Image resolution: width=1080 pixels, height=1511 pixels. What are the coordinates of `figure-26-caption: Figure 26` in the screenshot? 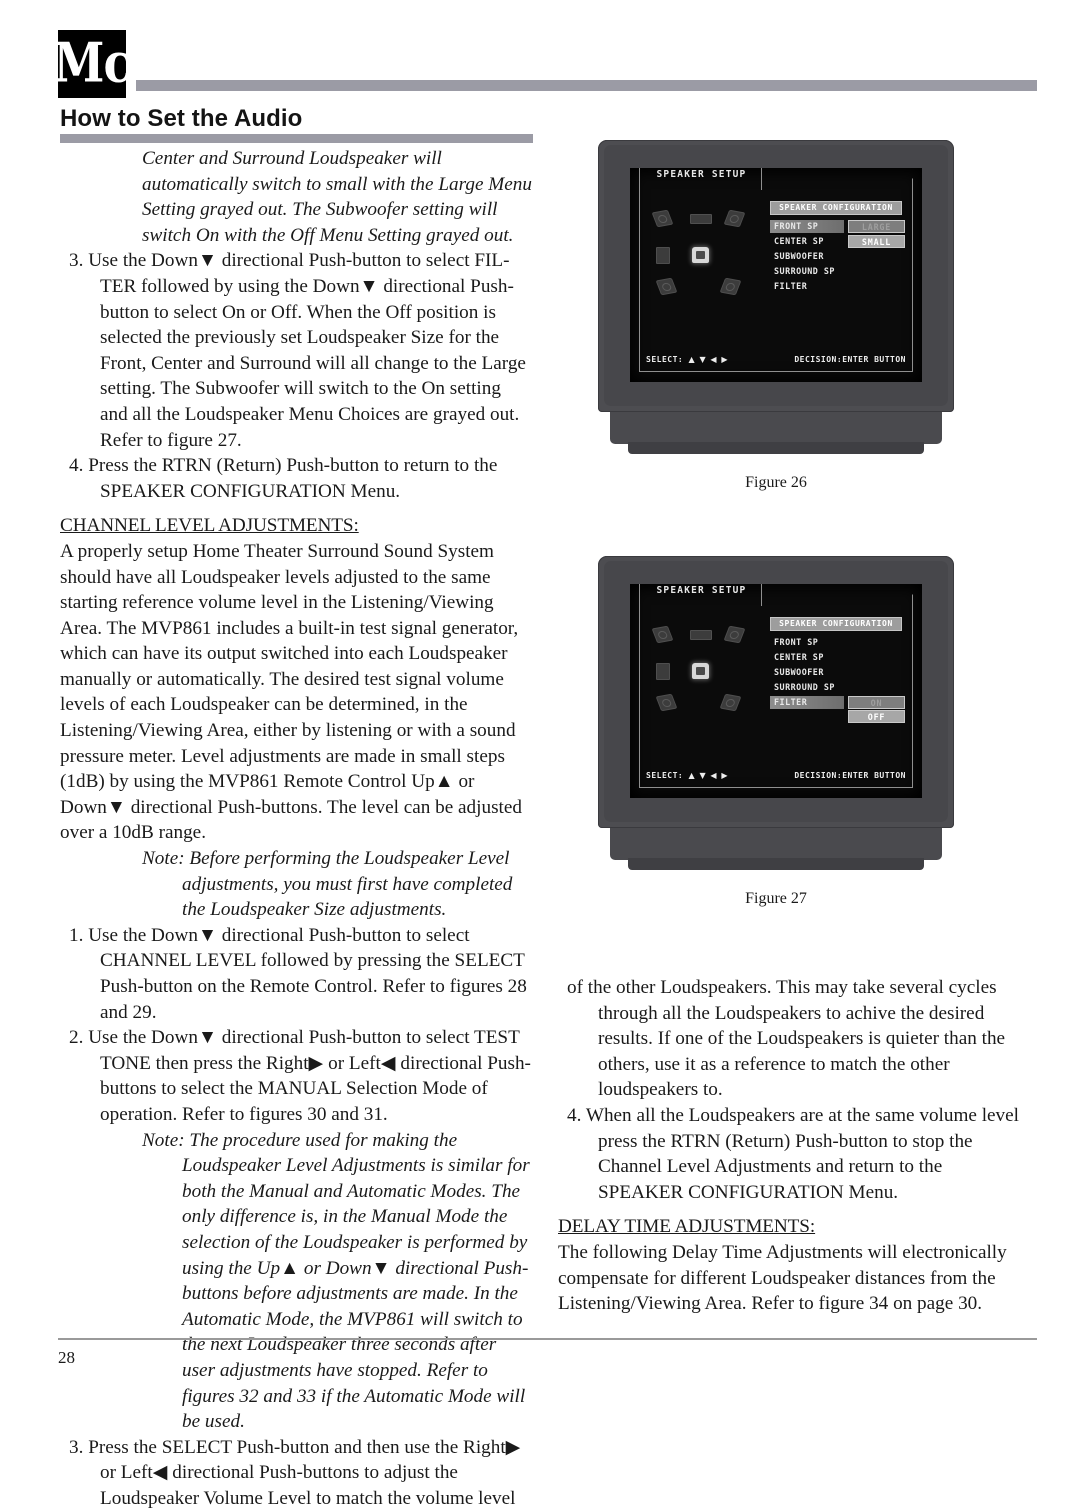 It's located at (776, 482).